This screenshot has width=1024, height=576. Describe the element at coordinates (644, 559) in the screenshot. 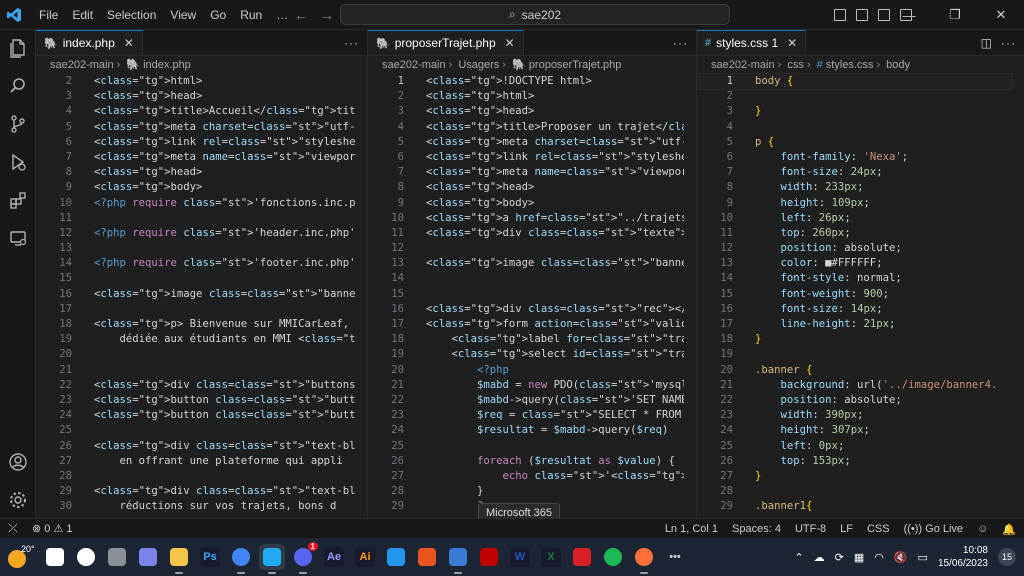

I see `firefox-icon` at that location.